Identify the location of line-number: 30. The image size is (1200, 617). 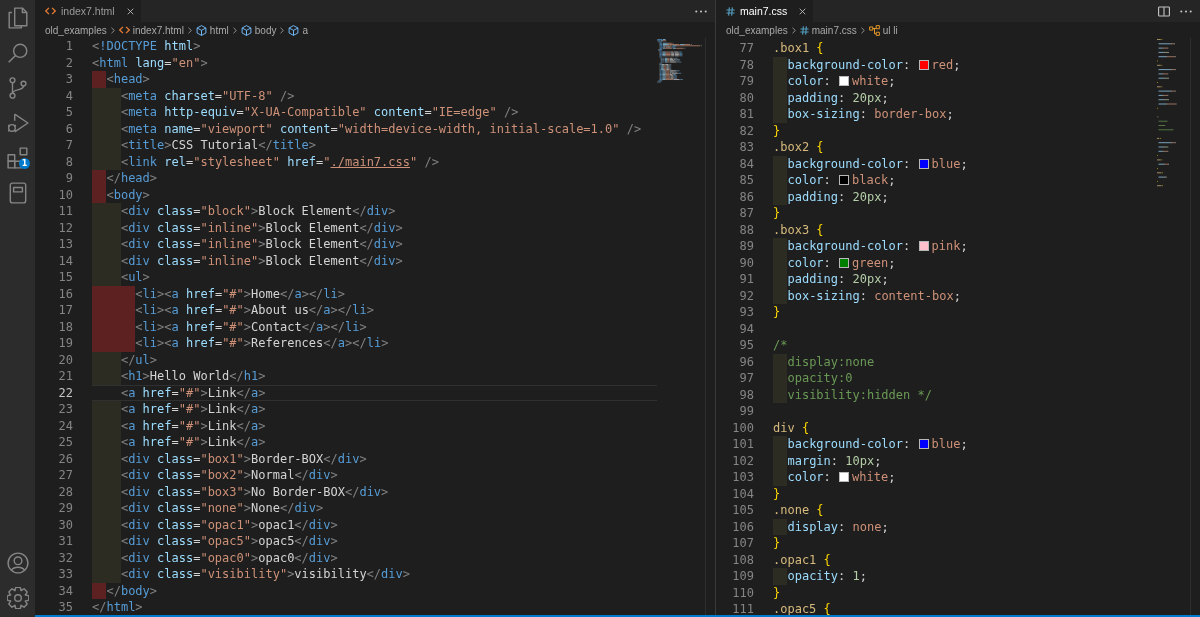
(65, 524).